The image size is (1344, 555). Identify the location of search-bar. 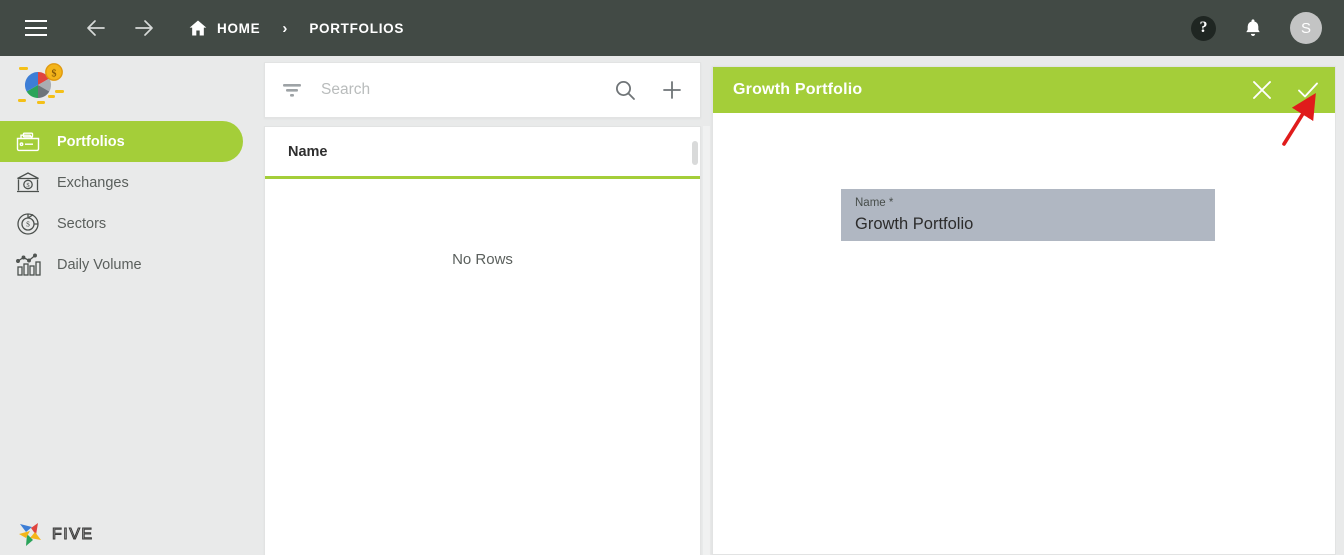
(482, 90).